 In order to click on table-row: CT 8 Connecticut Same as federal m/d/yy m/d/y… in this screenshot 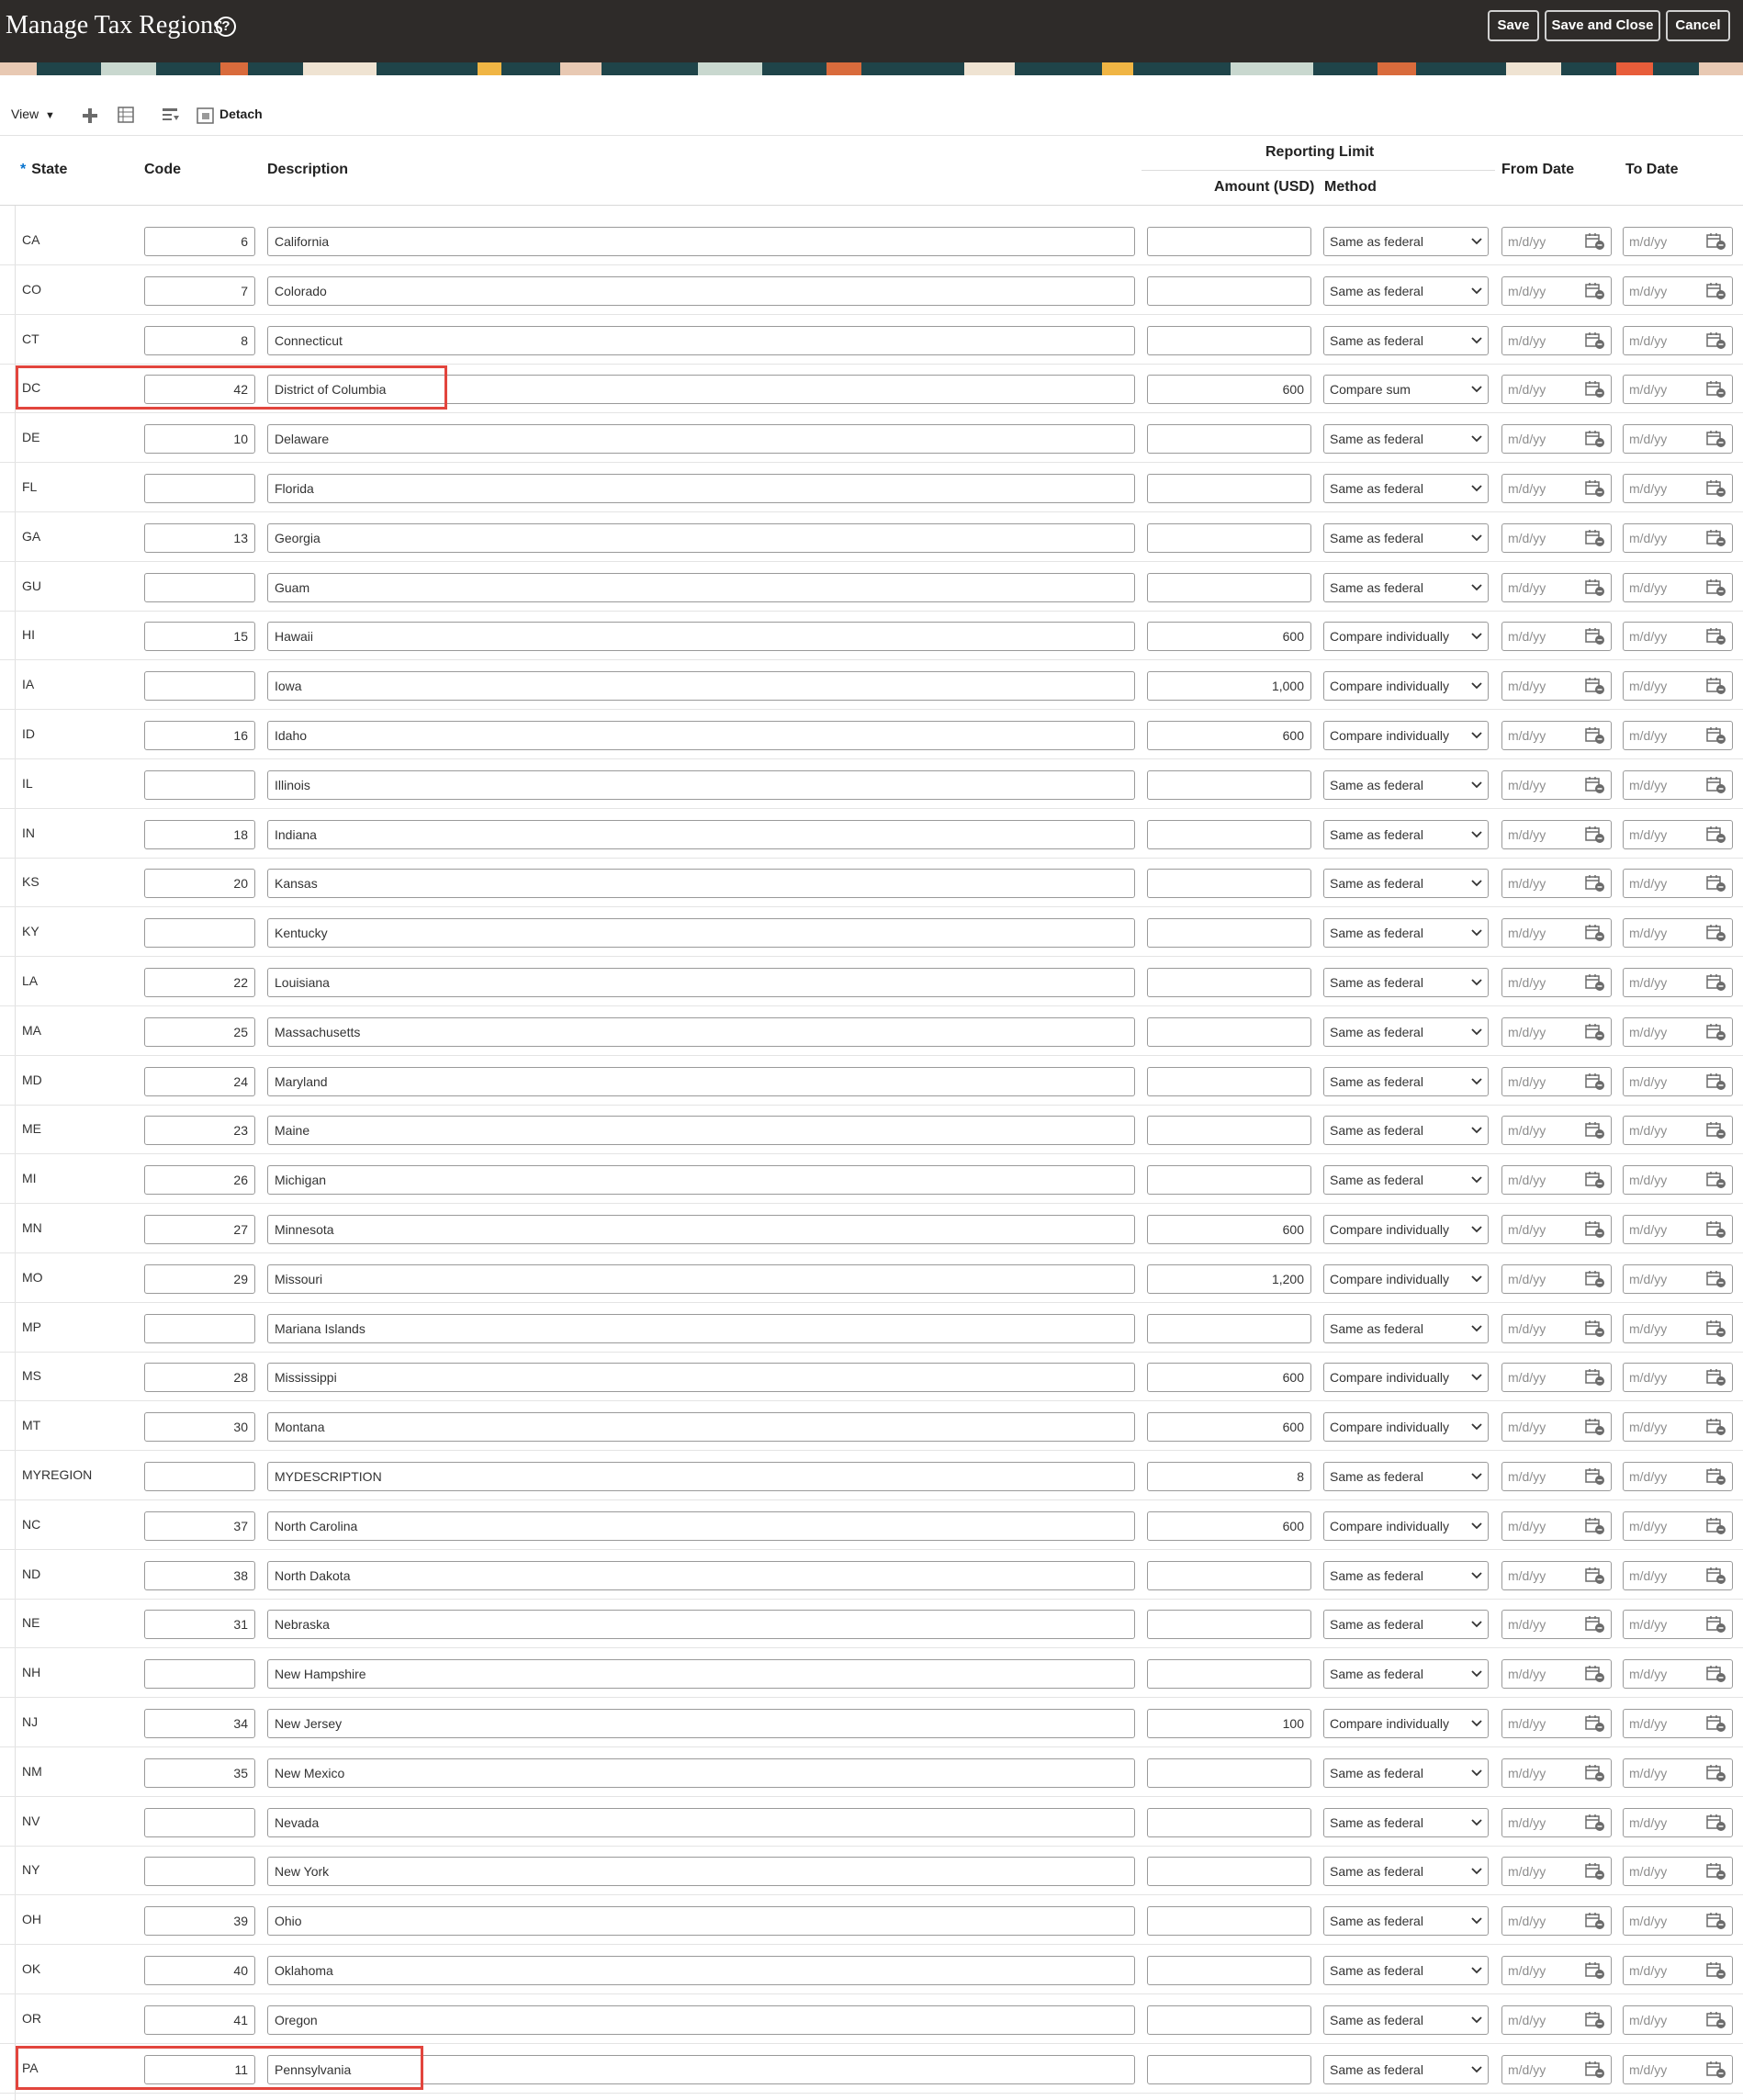, I will do `click(872, 340)`.